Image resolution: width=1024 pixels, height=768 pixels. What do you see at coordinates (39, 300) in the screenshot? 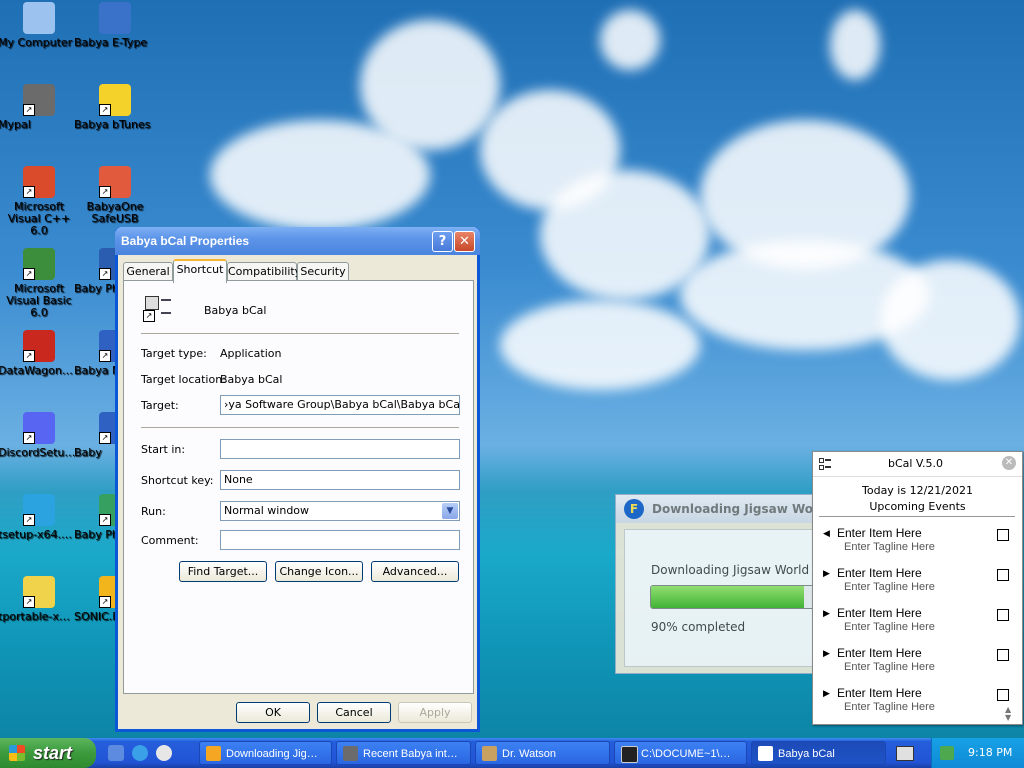
I see `desktop-icon-label: Microsoft Visual Basic 6.0` at bounding box center [39, 300].